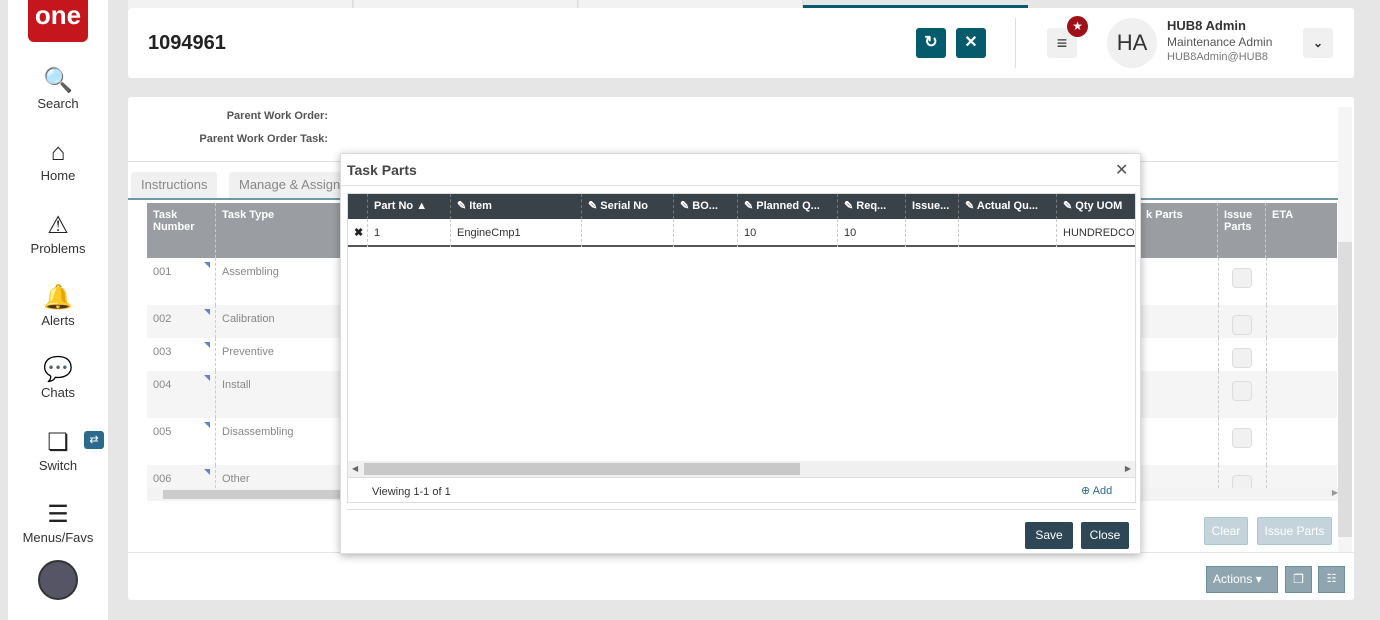  Describe the element at coordinates (1096, 233) in the screenshot. I see `cell-qty-uom: HUNDREDCOUNT` at that location.